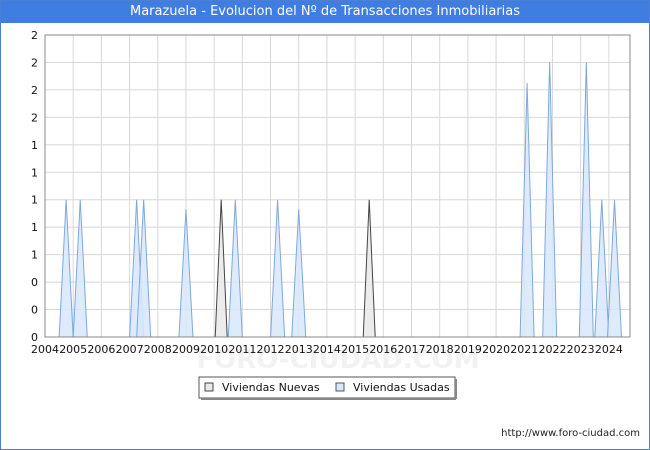 This screenshot has width=650, height=450. Describe the element at coordinates (570, 433) in the screenshot. I see `footer-url: http://www.foro-ciudad.com` at that location.